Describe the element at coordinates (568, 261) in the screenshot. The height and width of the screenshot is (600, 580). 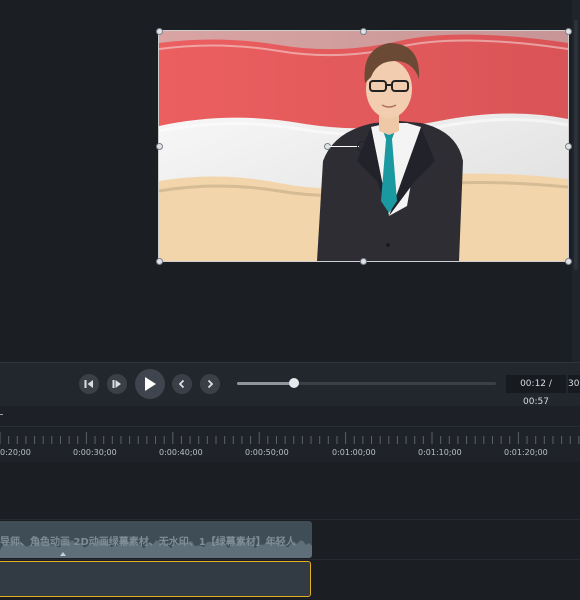
I see `resize-handle-bottom-right` at that location.